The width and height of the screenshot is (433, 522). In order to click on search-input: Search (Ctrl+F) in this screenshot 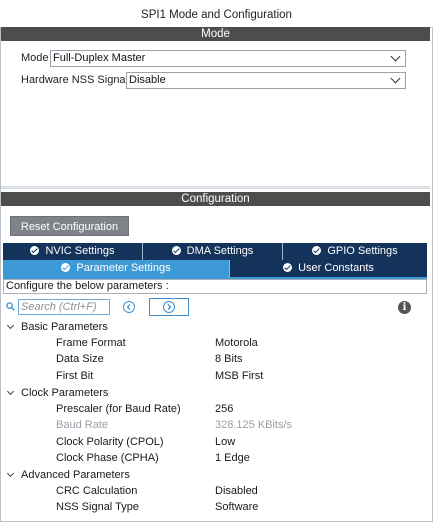, I will do `click(64, 307)`.